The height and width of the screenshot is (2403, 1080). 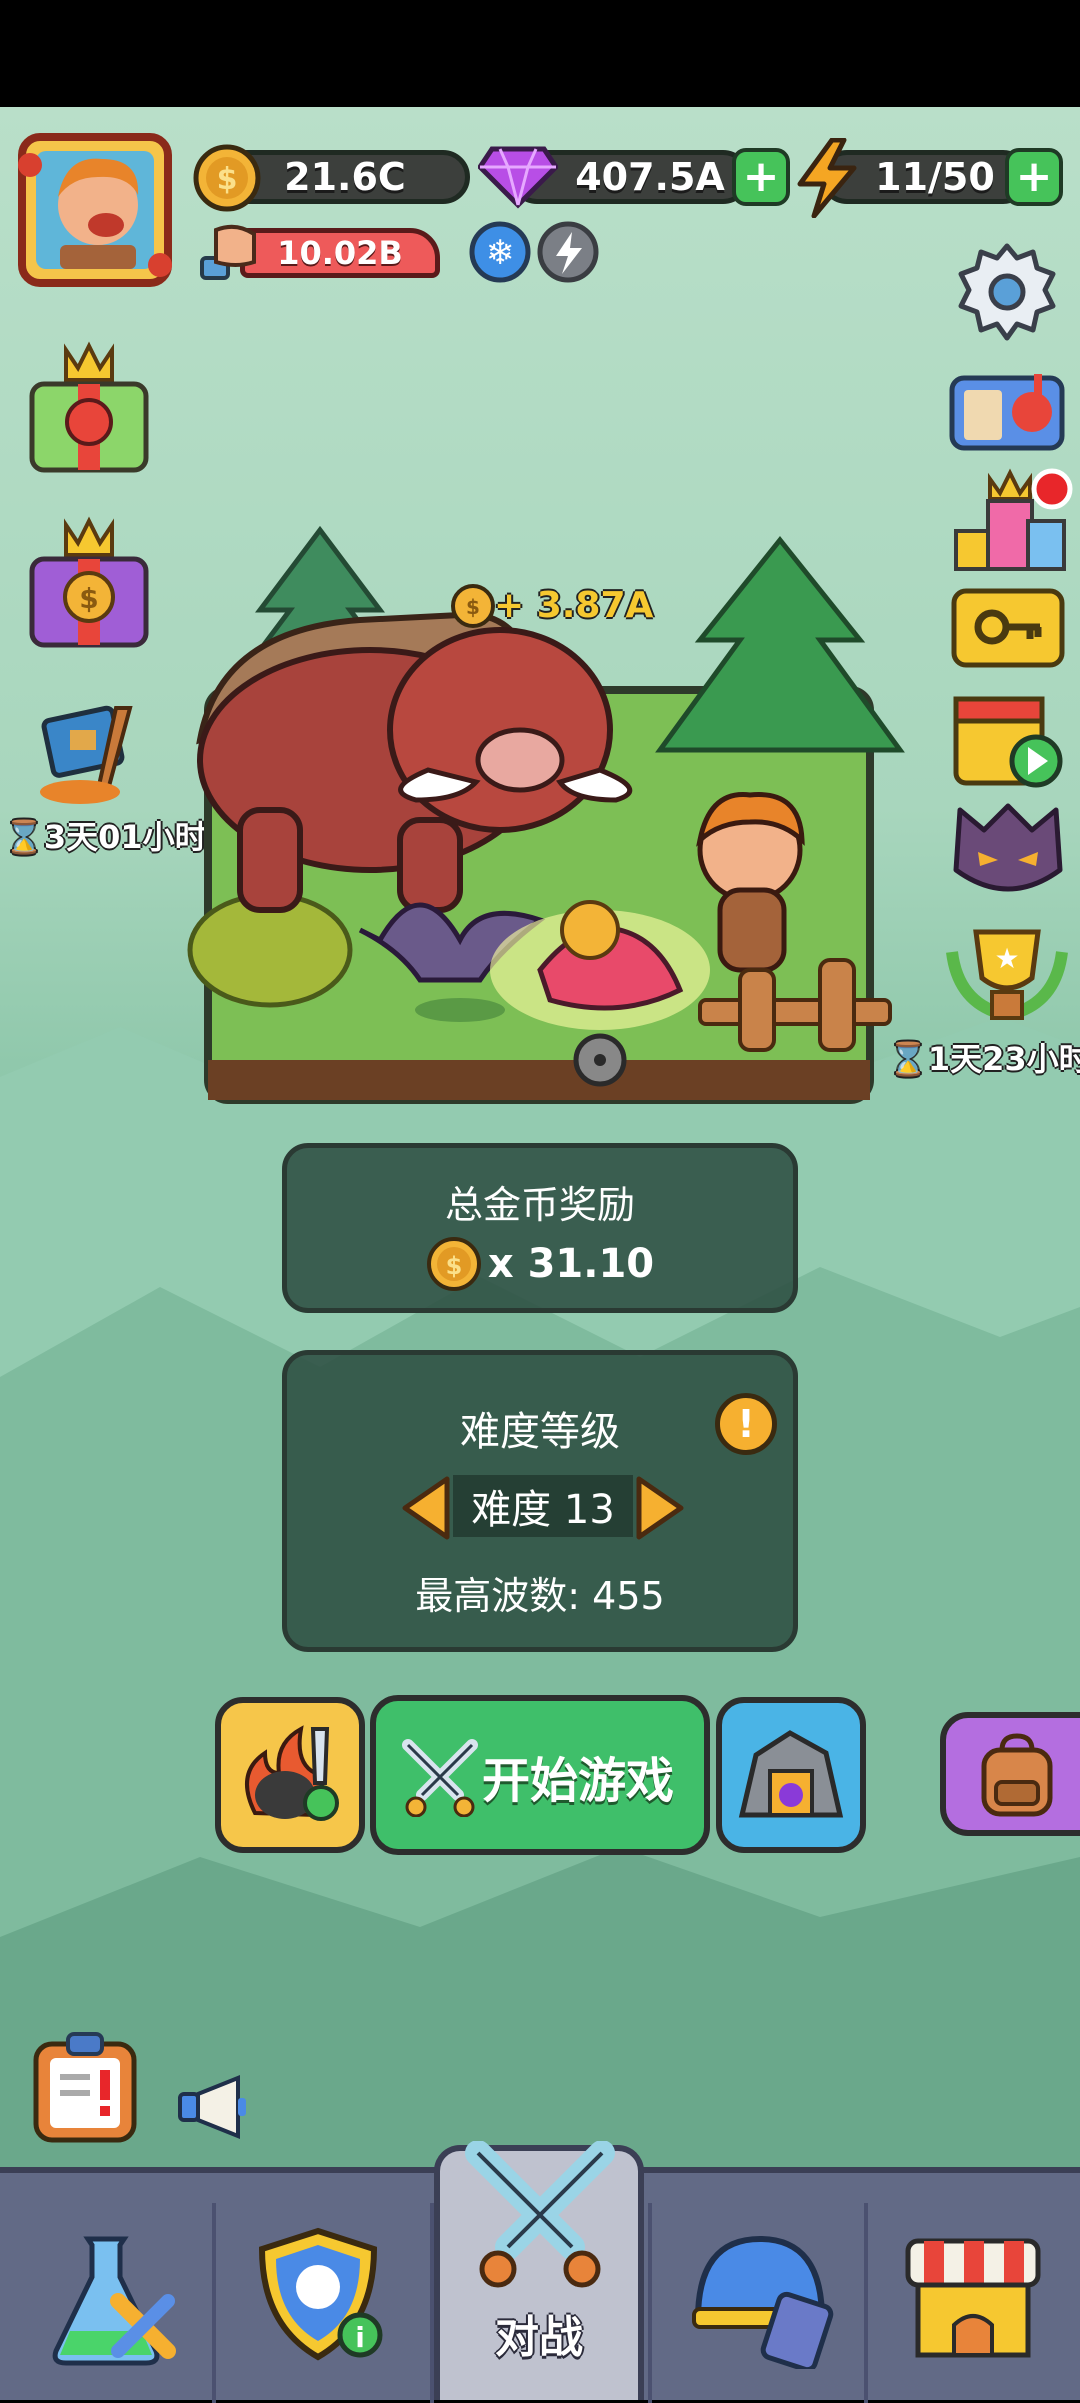 I want to click on portal-button, so click(x=791, y=1775).